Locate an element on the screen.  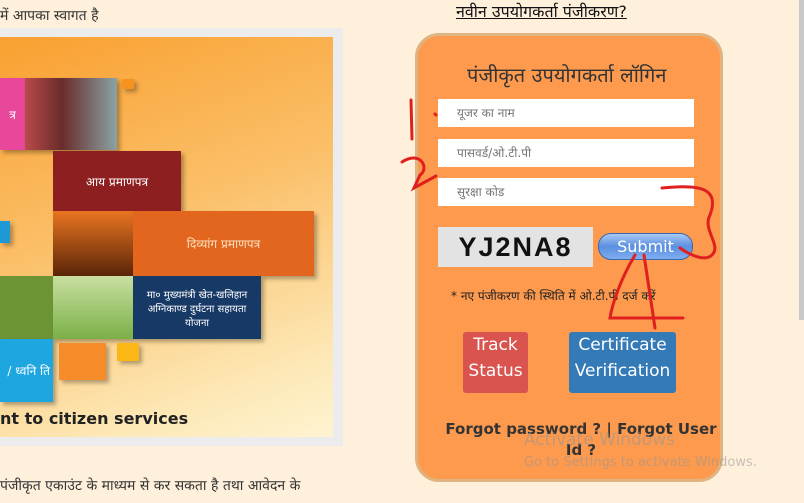
submit-button: Submit is located at coordinates (645, 246).